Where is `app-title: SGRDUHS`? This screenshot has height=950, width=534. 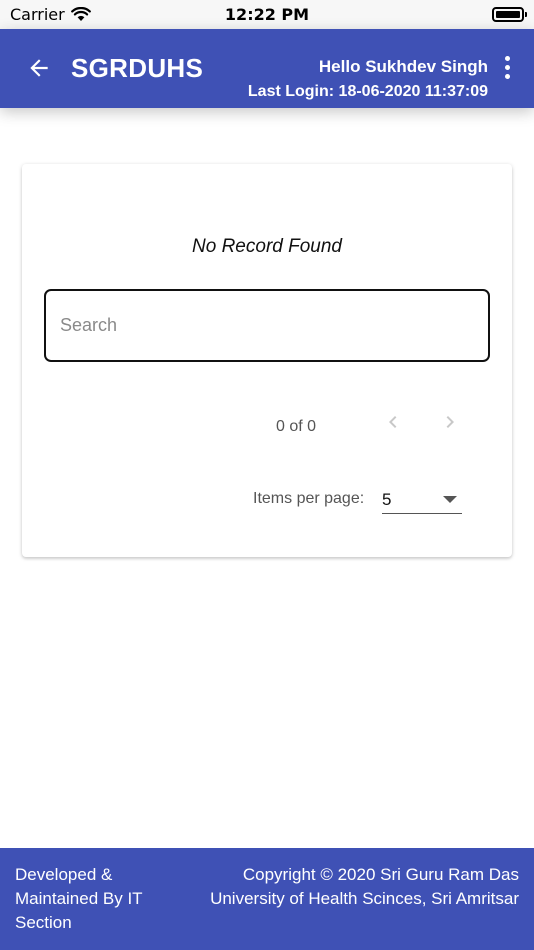 app-title: SGRDUHS is located at coordinates (137, 68).